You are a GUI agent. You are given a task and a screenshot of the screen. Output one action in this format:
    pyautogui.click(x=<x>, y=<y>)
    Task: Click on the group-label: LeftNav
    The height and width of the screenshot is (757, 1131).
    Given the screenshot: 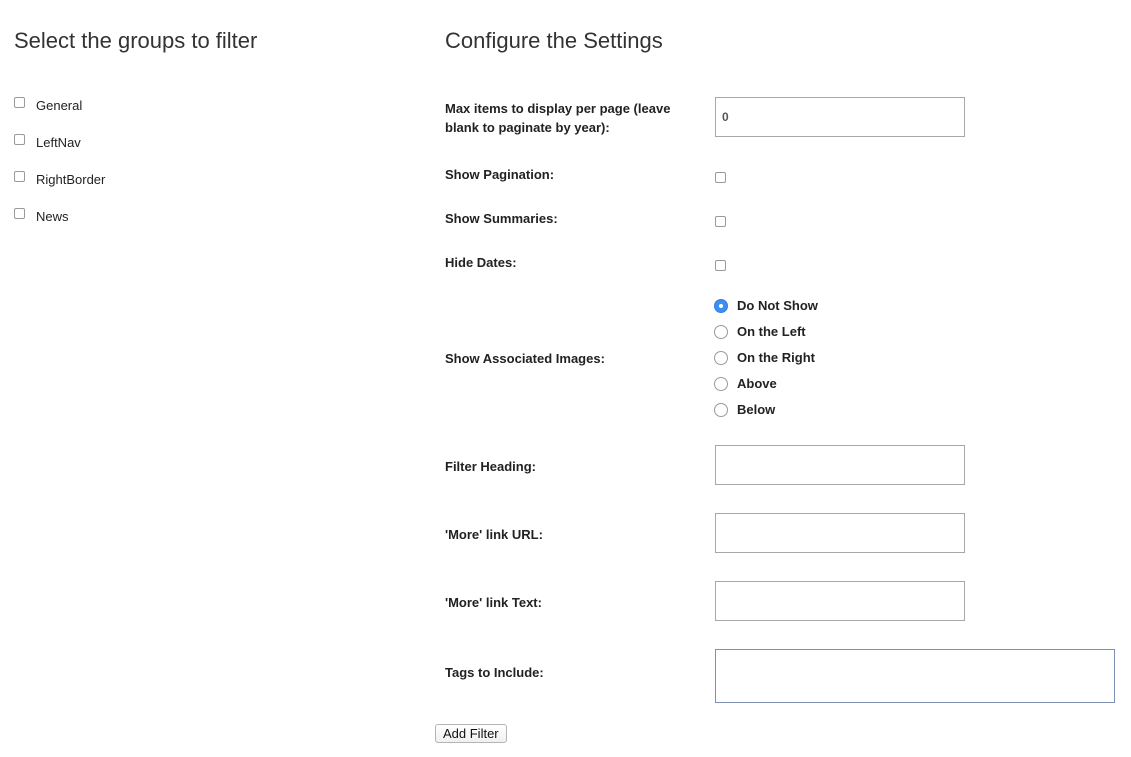 What is the action you would take?
    pyautogui.click(x=58, y=142)
    